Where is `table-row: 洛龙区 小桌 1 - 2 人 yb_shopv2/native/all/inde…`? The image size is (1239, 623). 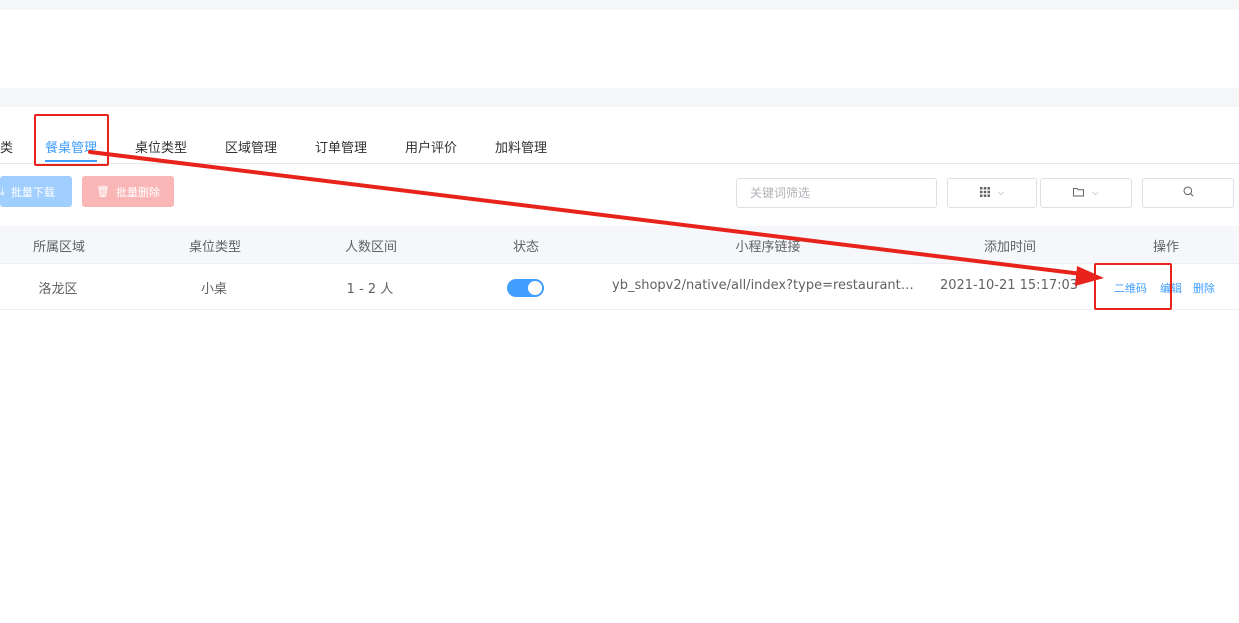 table-row: 洛龙区 小桌 1 - 2 人 yb_shopv2/native/all/inde… is located at coordinates (619, 287).